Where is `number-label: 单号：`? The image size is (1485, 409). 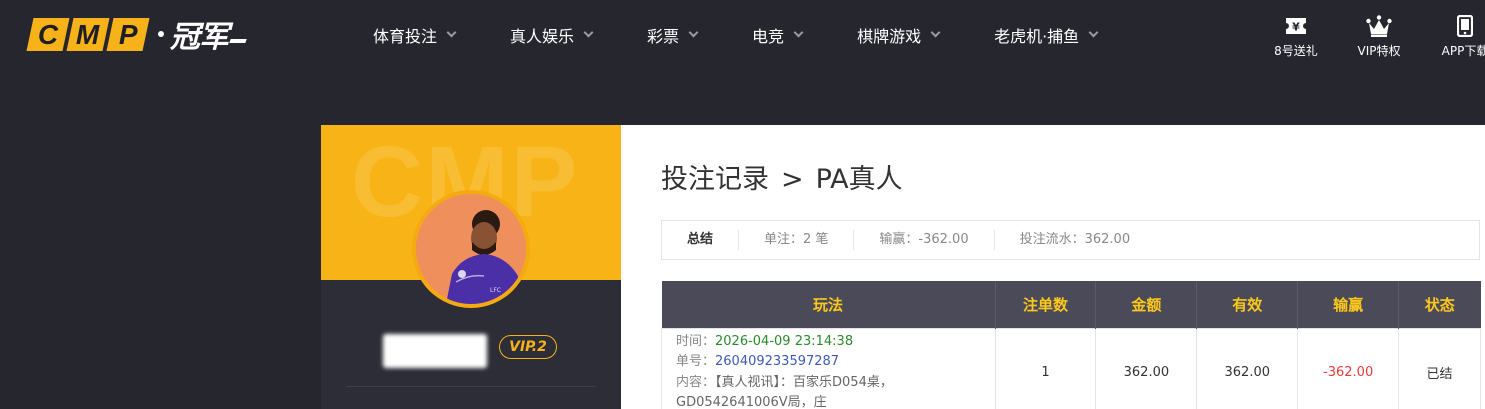
number-label: 单号： is located at coordinates (696, 361).